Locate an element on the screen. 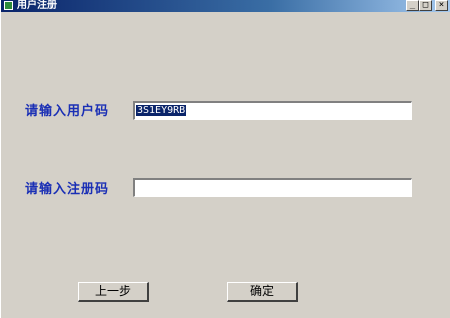 Image resolution: width=450 pixels, height=318 pixels. close-button: × is located at coordinates (441, 5).